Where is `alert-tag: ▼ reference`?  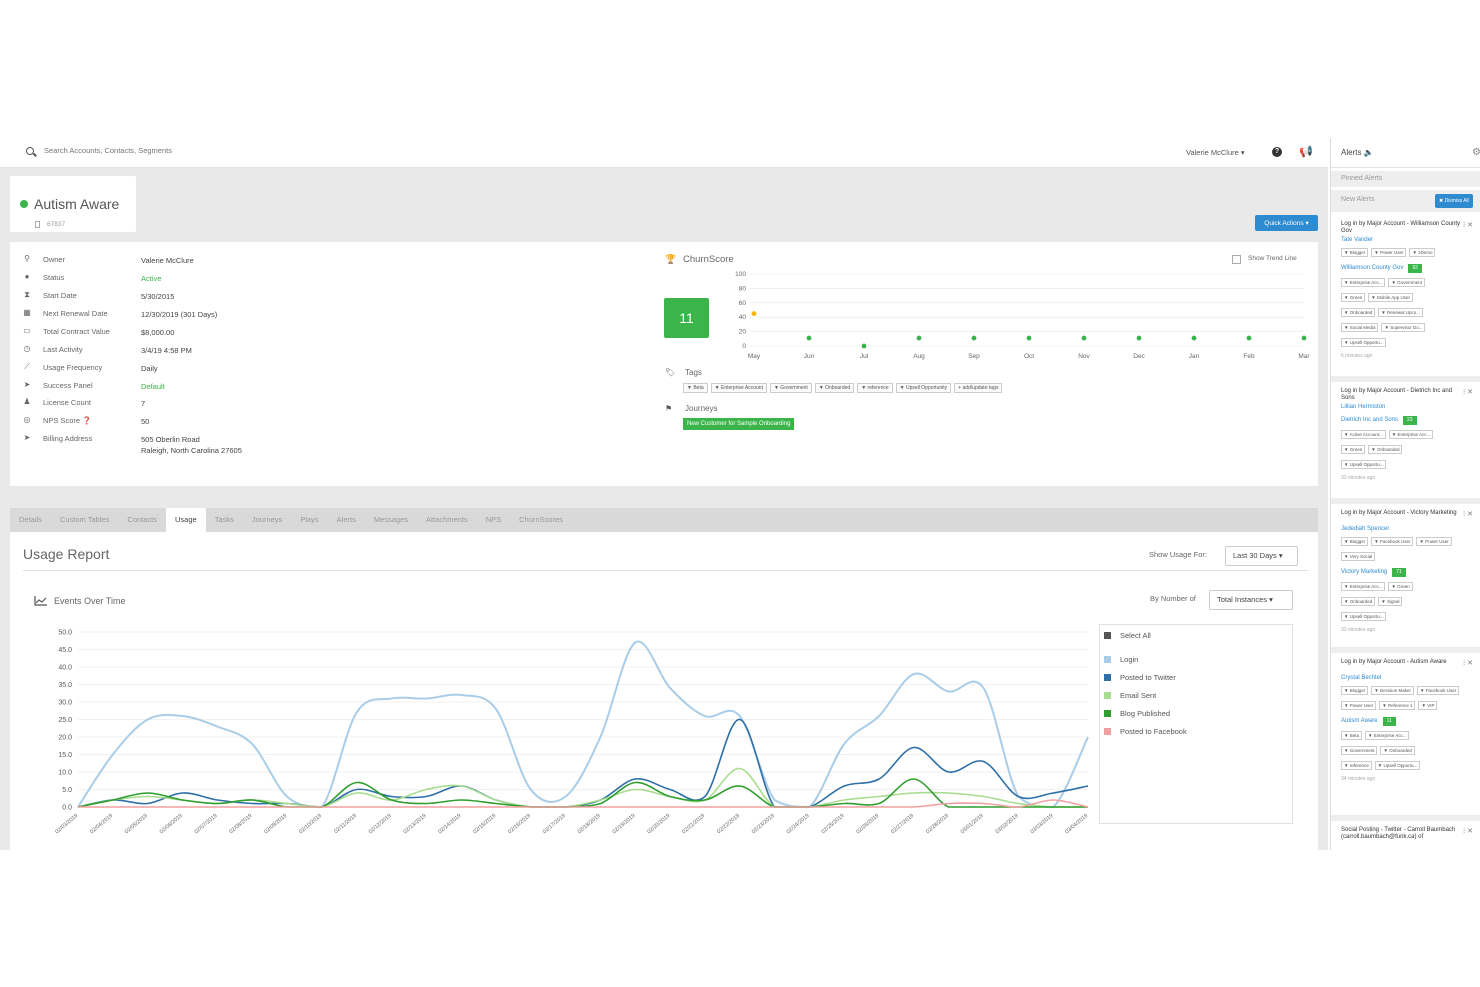
alert-tag: ▼ reference is located at coordinates (1356, 765).